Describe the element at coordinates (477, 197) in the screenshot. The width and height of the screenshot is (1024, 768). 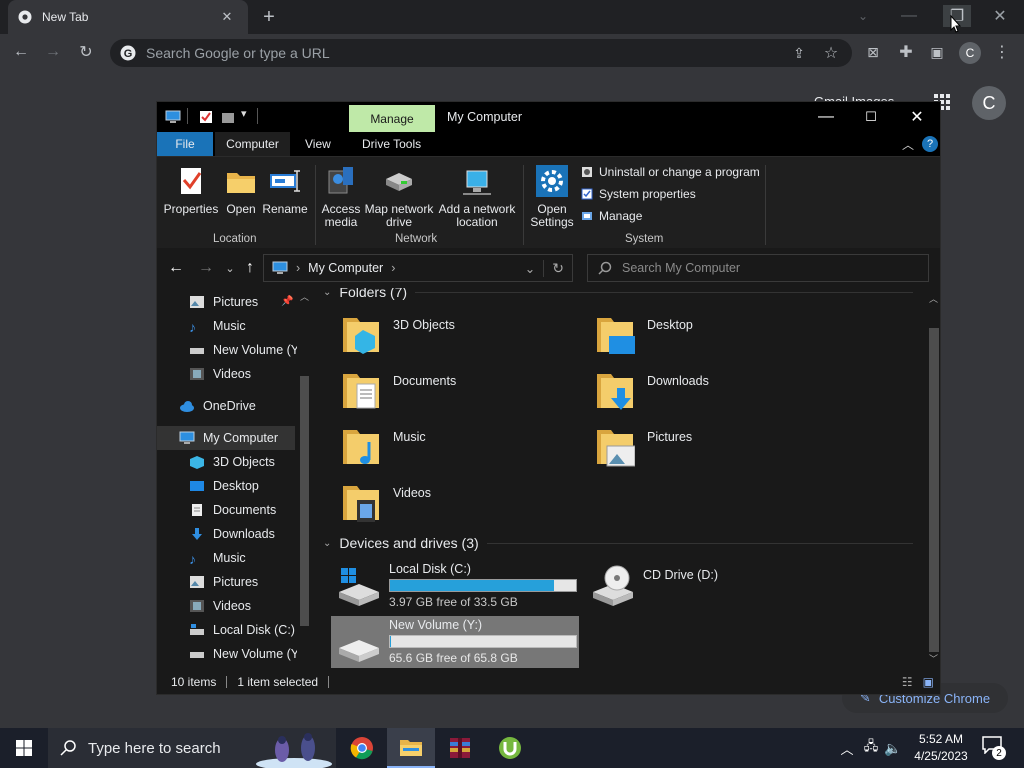
I see `add-network-location-button: Add a network location` at that location.